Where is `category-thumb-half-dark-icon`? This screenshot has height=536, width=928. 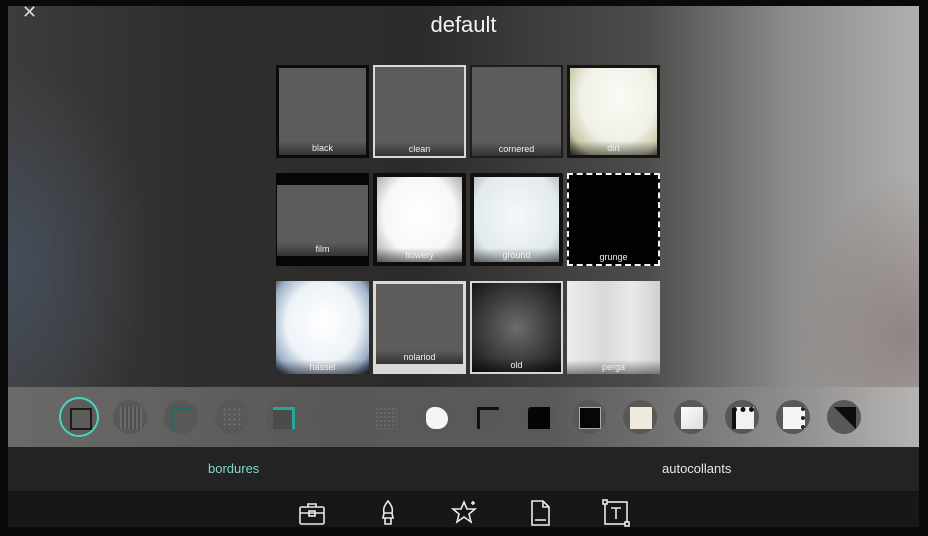 category-thumb-half-dark-icon is located at coordinates (844, 417).